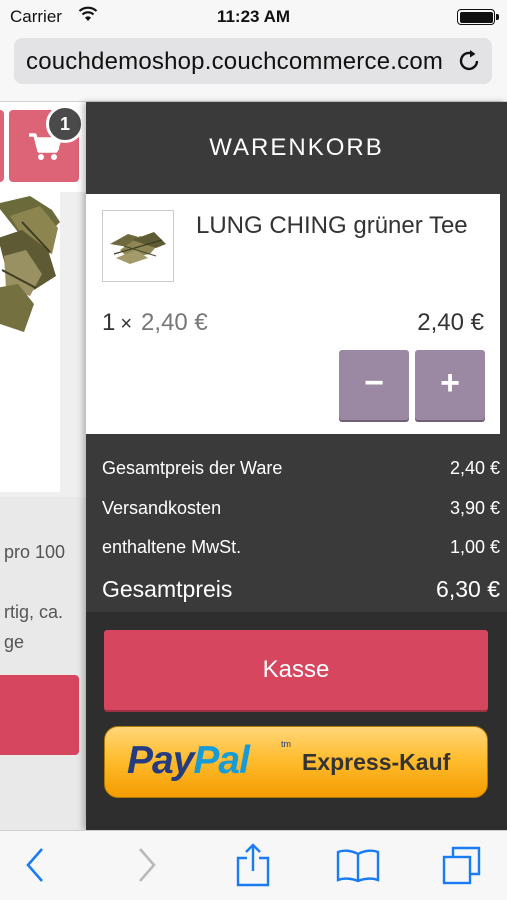  What do you see at coordinates (474, 468) in the screenshot?
I see `summary-value: 2,40 €` at bounding box center [474, 468].